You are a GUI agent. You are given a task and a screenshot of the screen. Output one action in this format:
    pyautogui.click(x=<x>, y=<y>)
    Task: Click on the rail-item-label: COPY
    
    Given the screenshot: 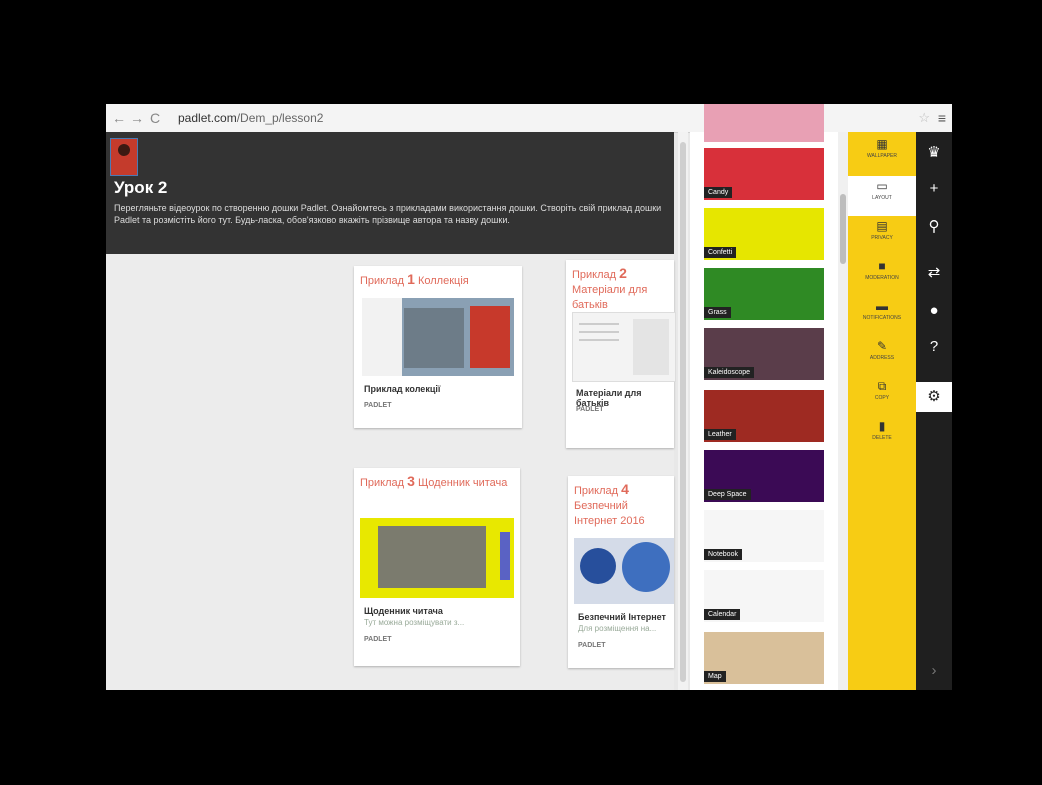 What is the action you would take?
    pyautogui.click(x=882, y=398)
    